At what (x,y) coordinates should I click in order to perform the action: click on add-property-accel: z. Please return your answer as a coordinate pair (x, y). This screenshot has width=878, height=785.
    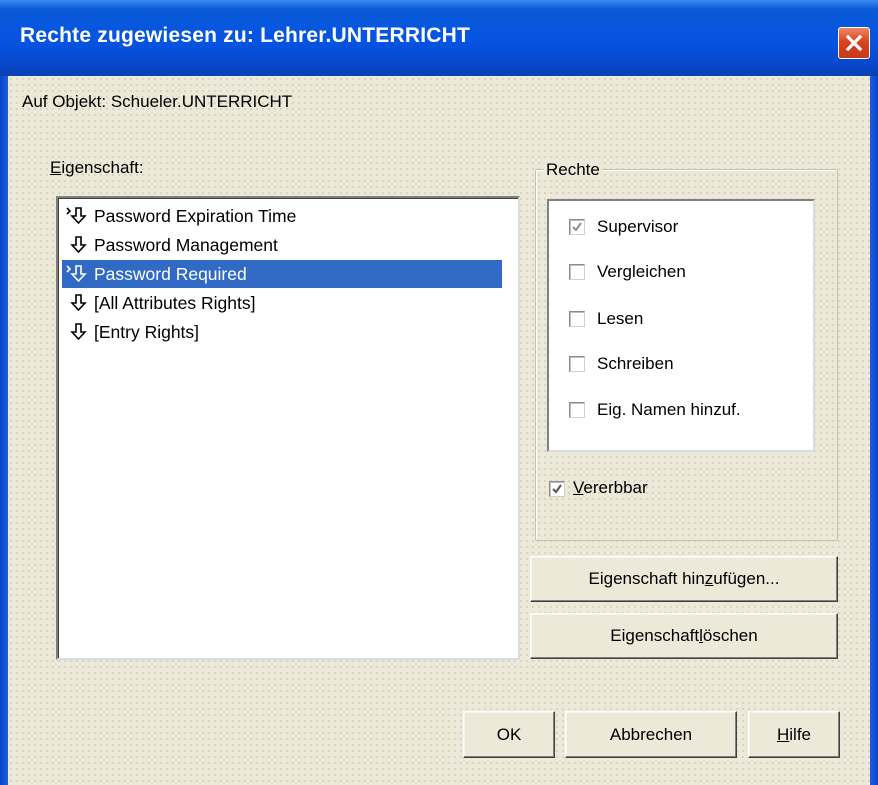
    Looking at the image, I should click on (709, 578).